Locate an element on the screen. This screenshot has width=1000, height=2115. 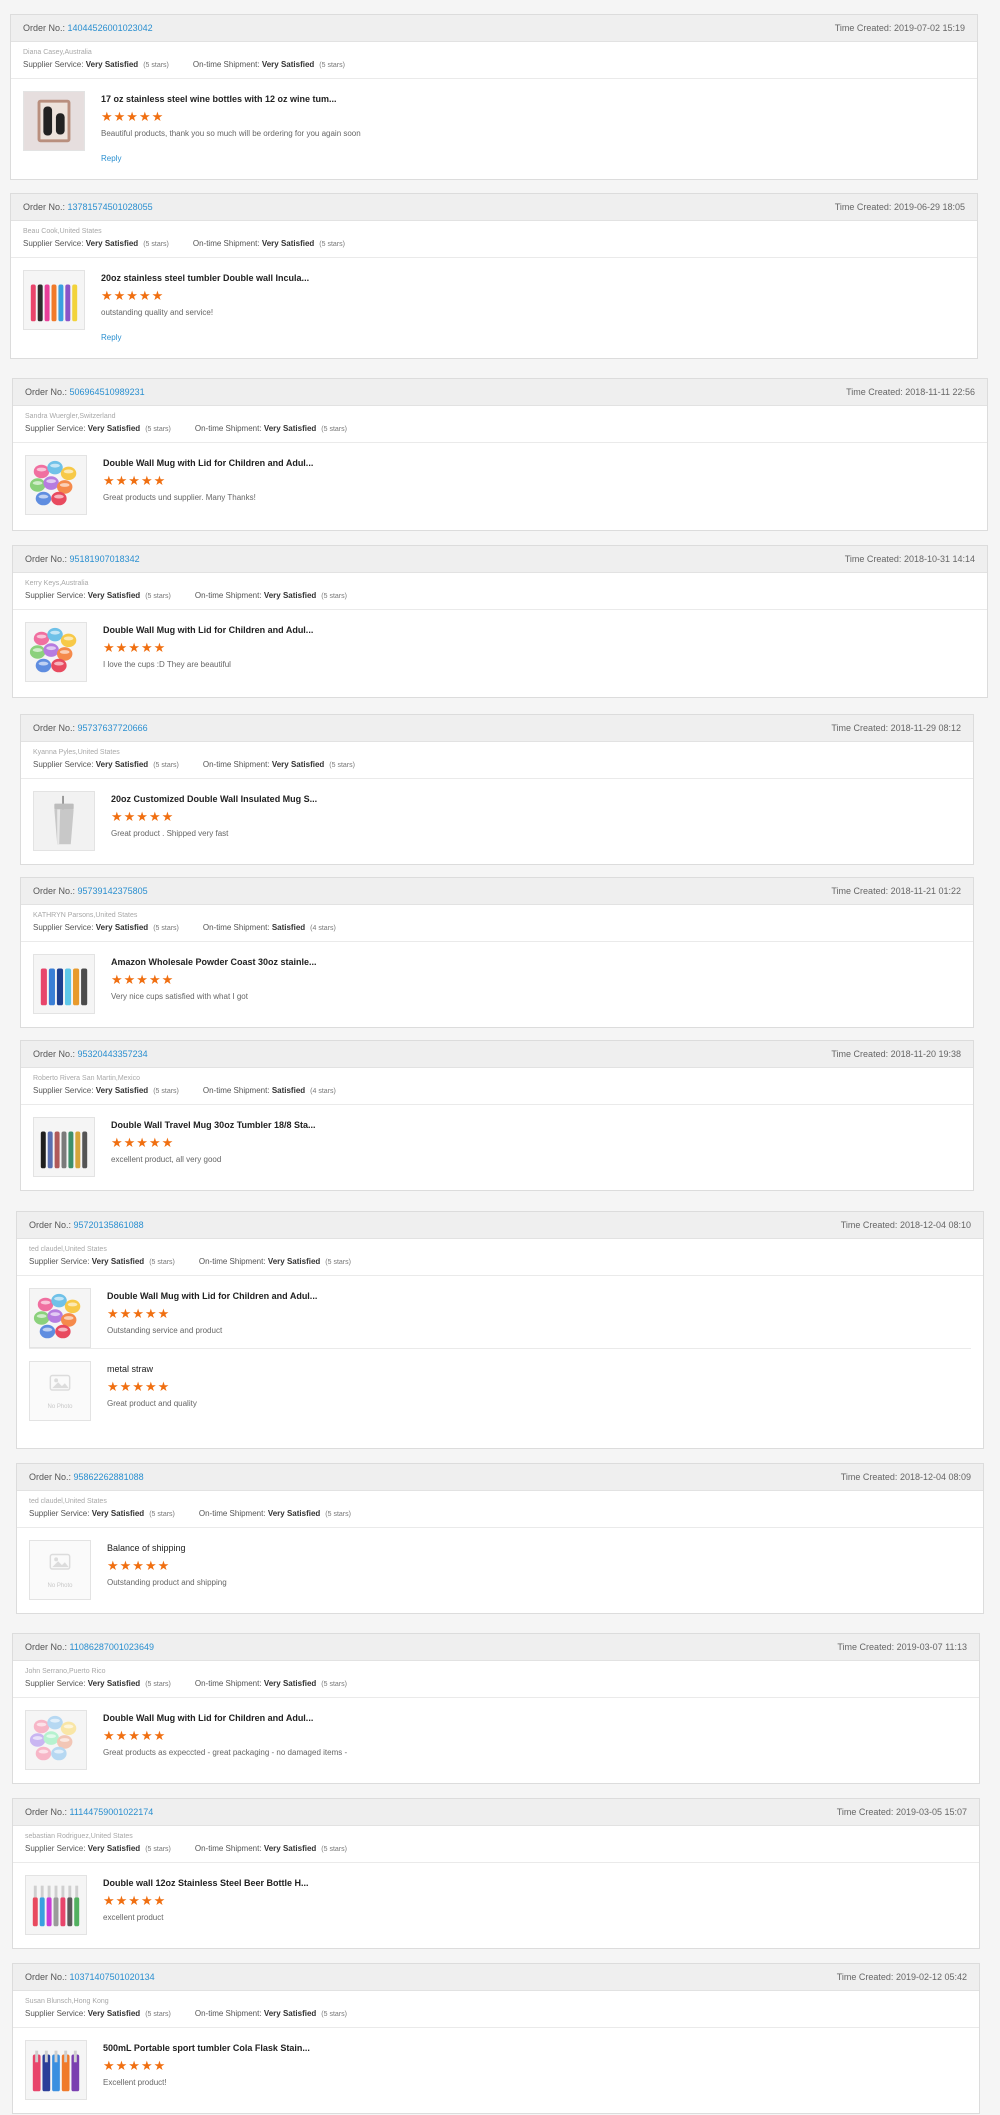
shipment-stars-count: (4 stars) is located at coordinates (323, 928).